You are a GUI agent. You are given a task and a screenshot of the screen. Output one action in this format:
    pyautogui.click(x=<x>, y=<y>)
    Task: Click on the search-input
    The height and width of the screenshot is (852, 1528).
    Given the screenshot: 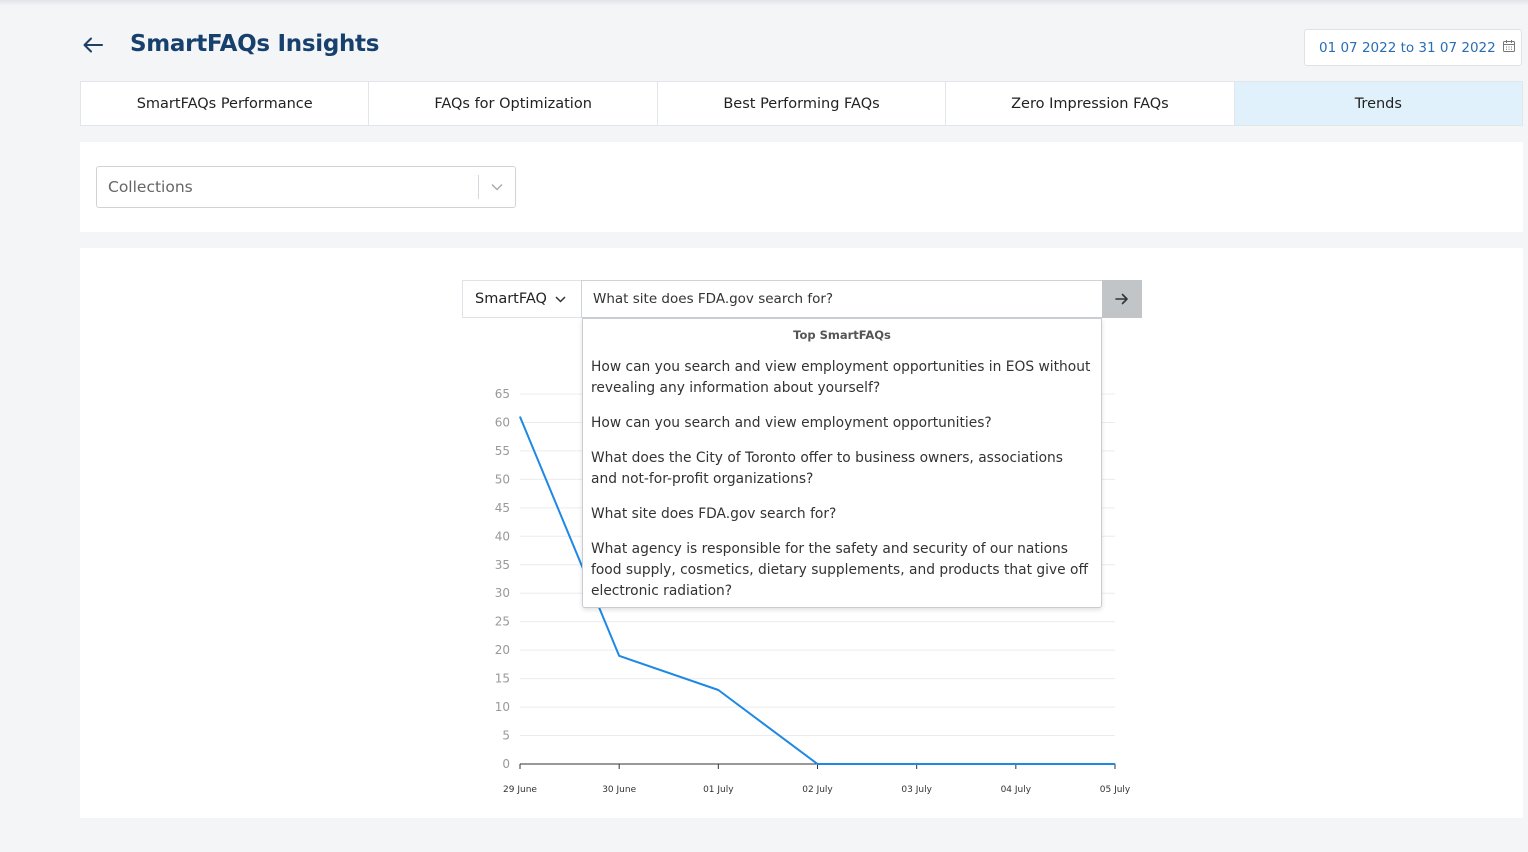 What is the action you would take?
    pyautogui.click(x=842, y=299)
    